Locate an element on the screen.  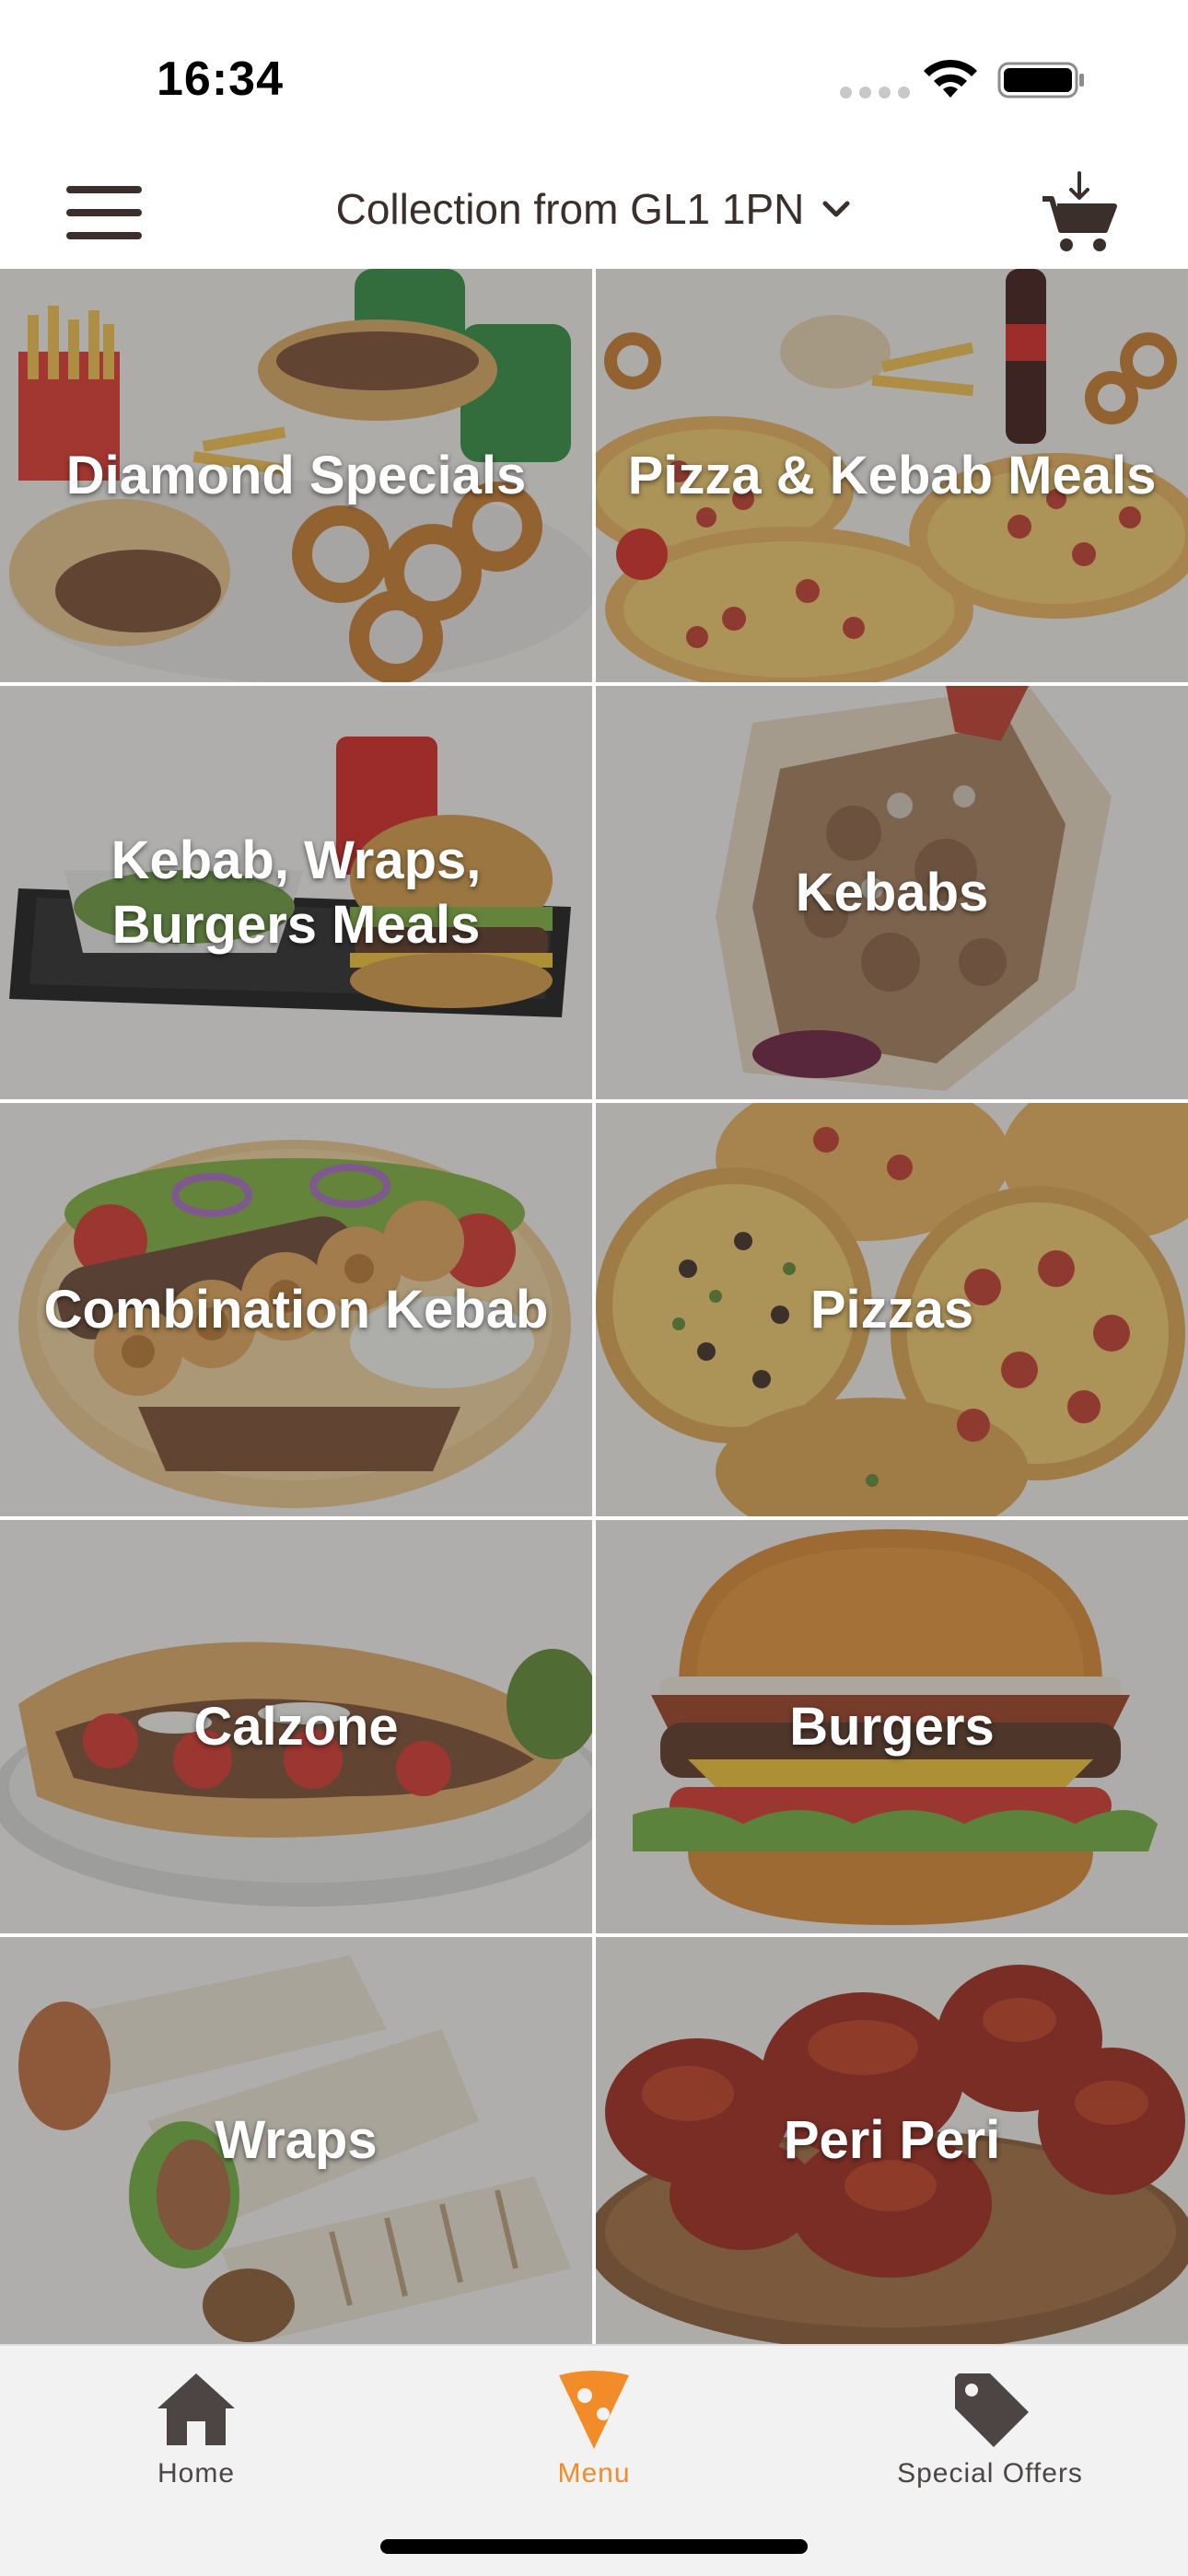
cellular-signal-icon is located at coordinates (875, 93).